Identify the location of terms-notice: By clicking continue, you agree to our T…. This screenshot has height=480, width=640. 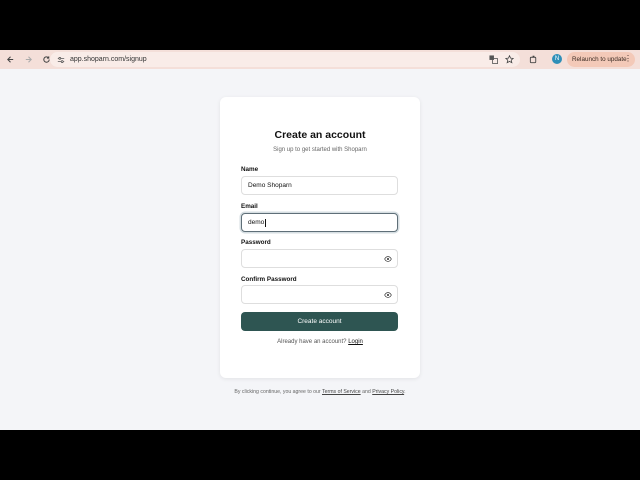
(320, 392).